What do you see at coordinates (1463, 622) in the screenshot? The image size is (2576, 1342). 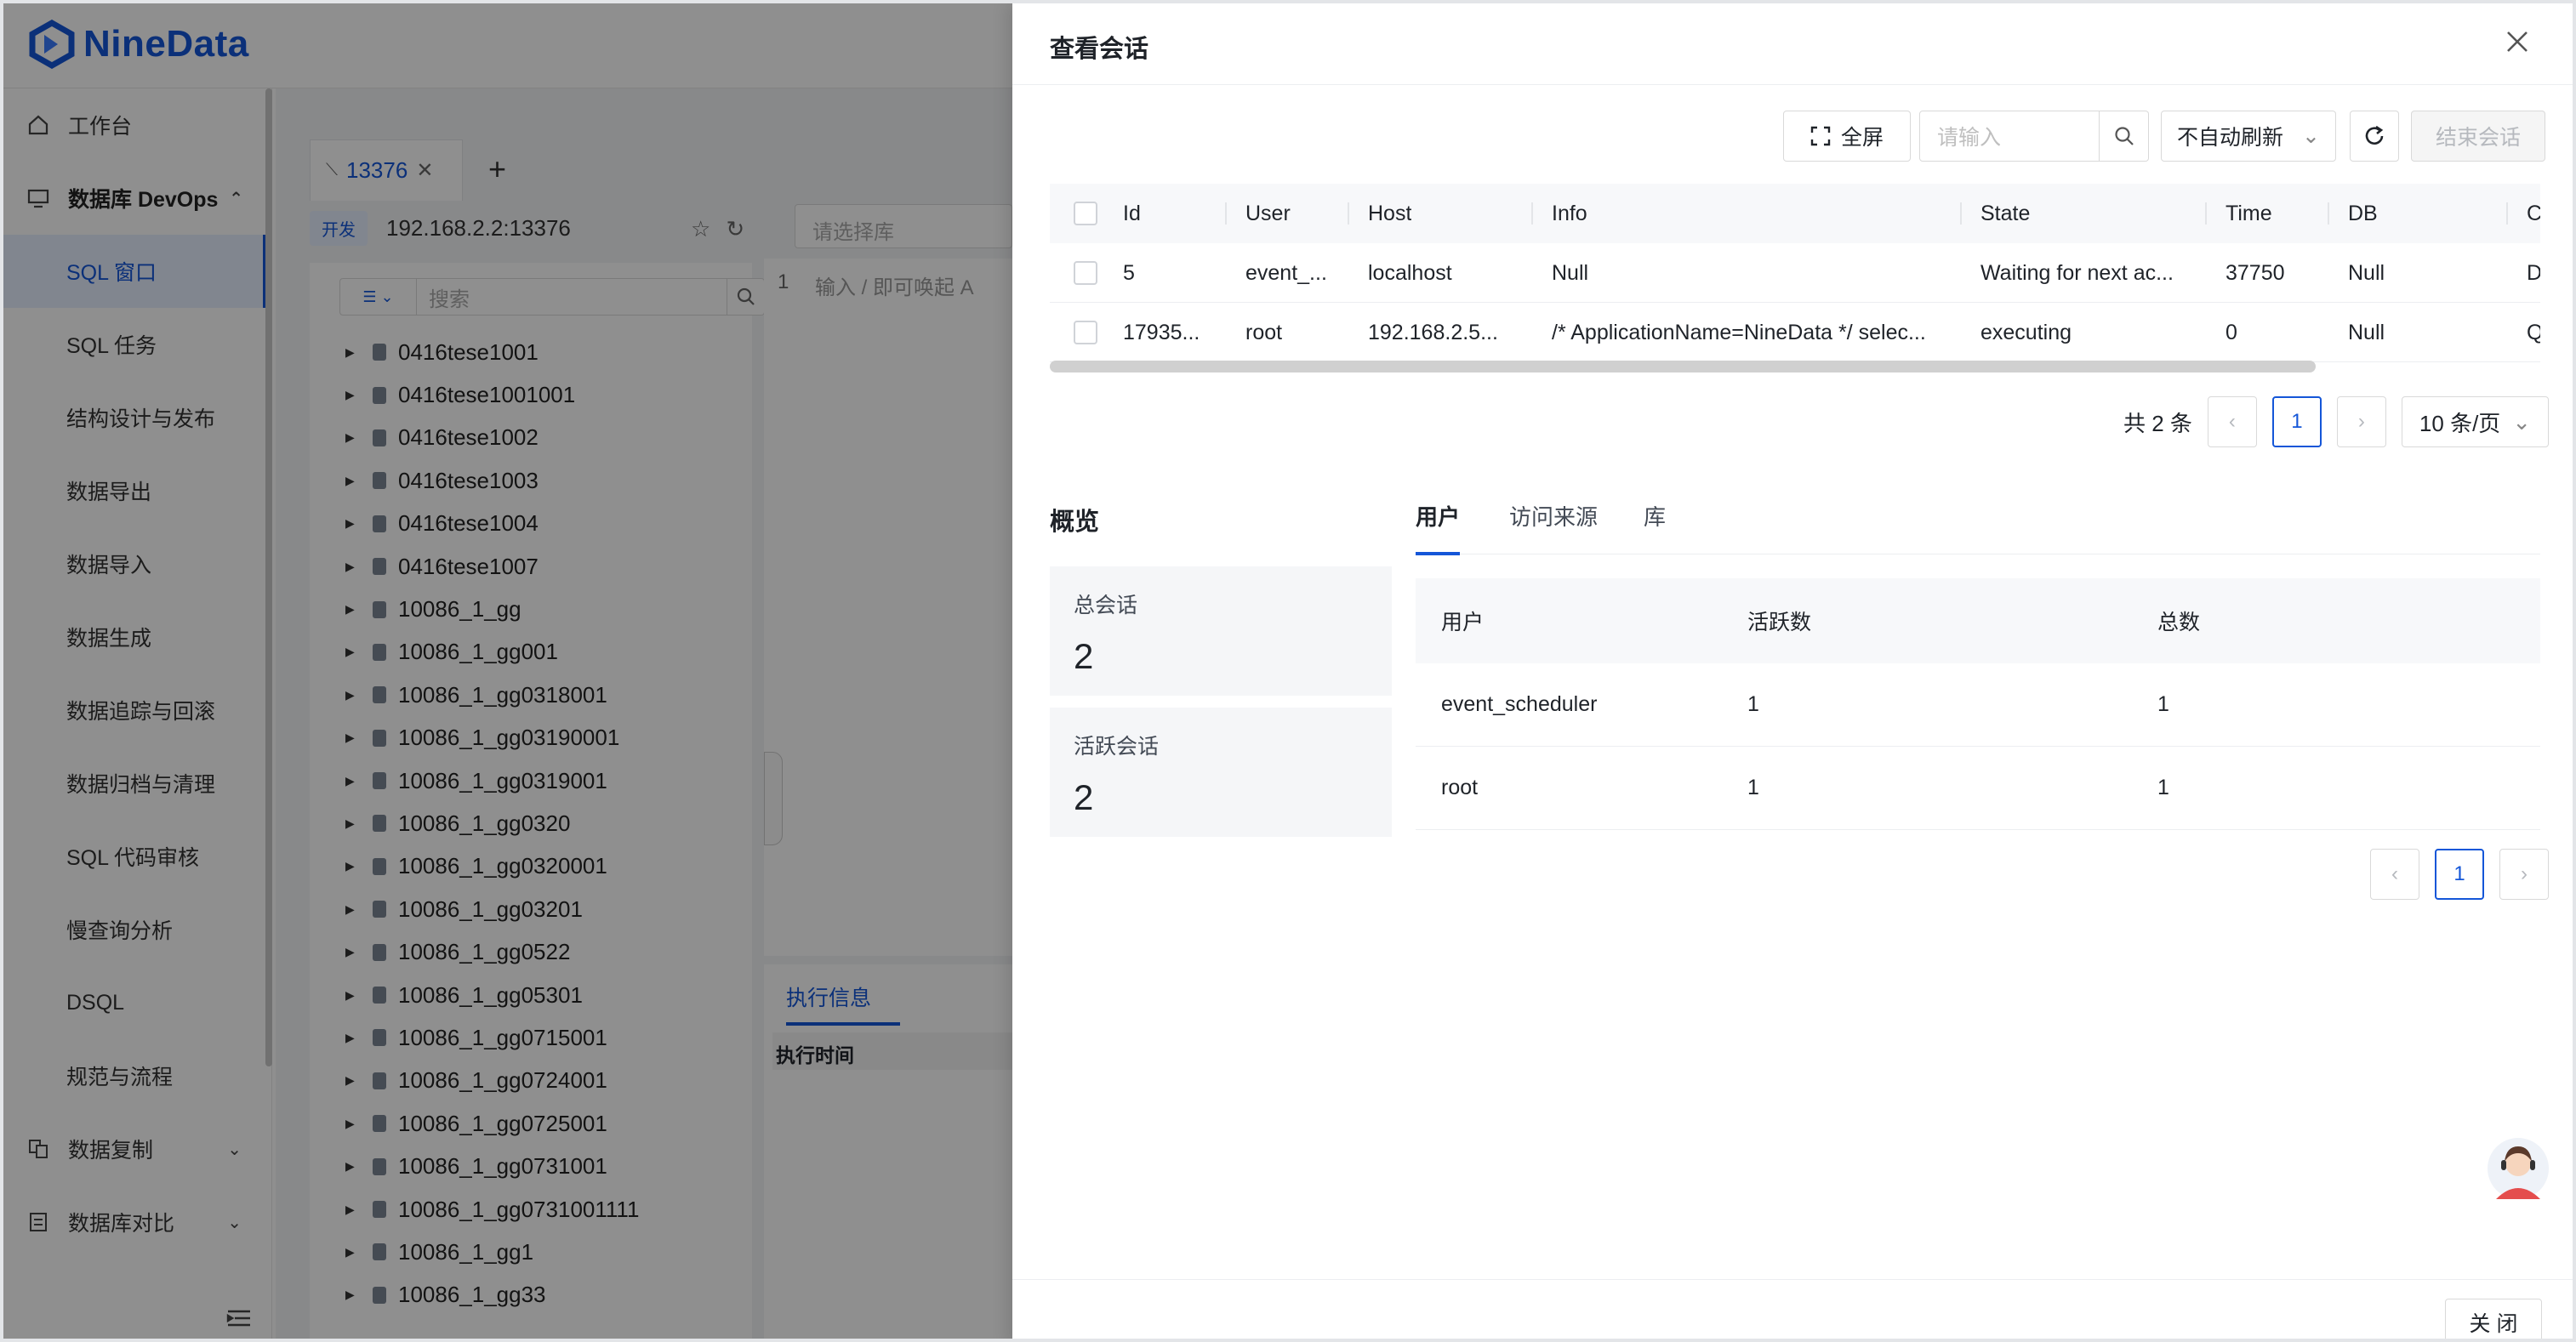 I see `col-header-user: 用户` at bounding box center [1463, 622].